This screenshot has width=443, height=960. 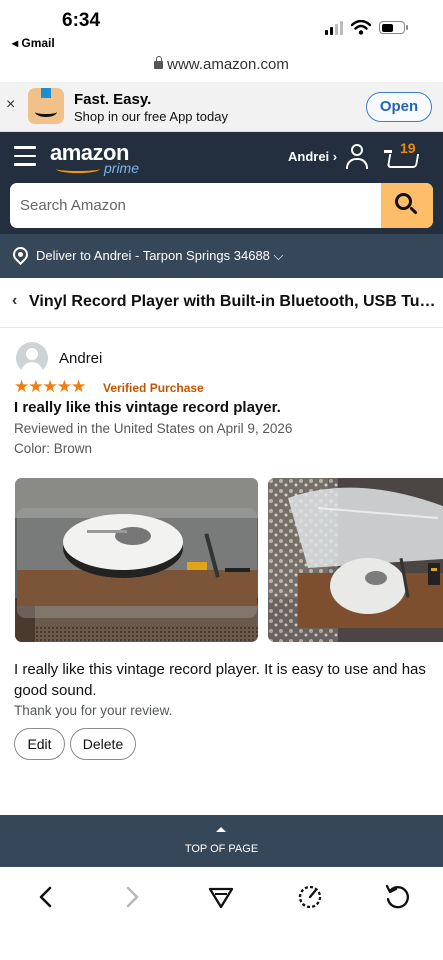 What do you see at coordinates (81, 20) in the screenshot?
I see `status-time: 6:34` at bounding box center [81, 20].